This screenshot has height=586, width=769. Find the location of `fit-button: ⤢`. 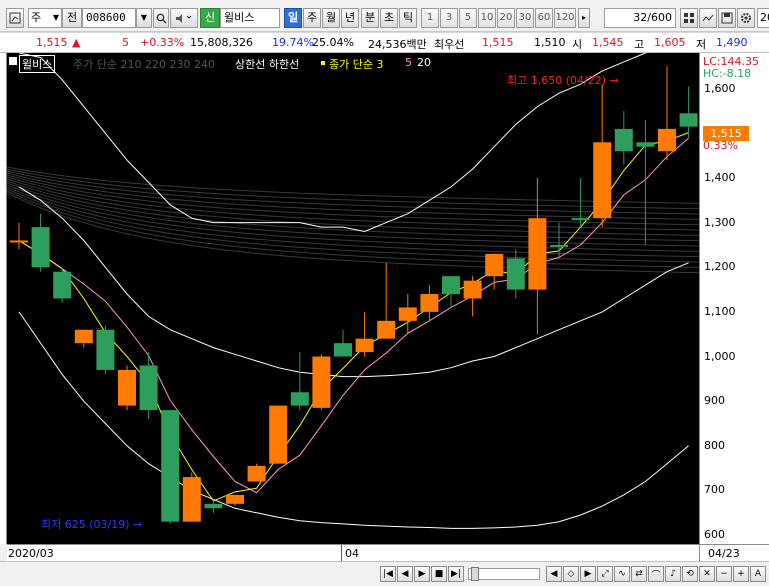

fit-button: ⤢ is located at coordinates (605, 574).